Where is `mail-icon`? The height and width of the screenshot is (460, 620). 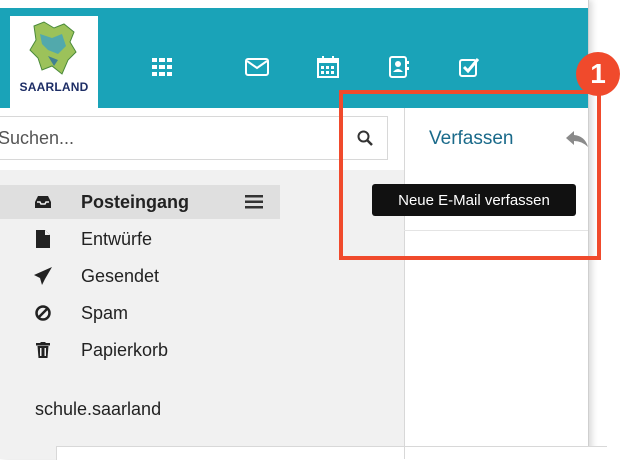 mail-icon is located at coordinates (257, 67).